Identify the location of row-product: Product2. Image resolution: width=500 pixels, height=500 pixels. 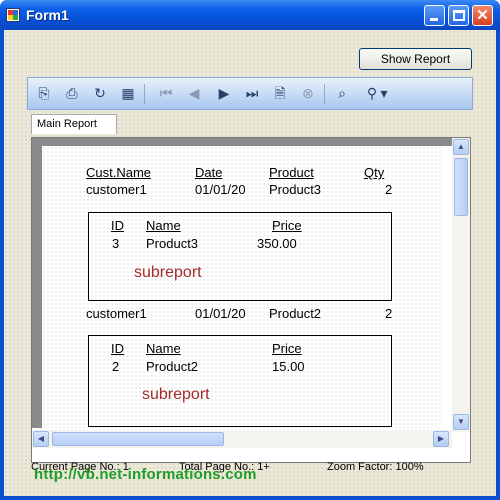
(295, 313).